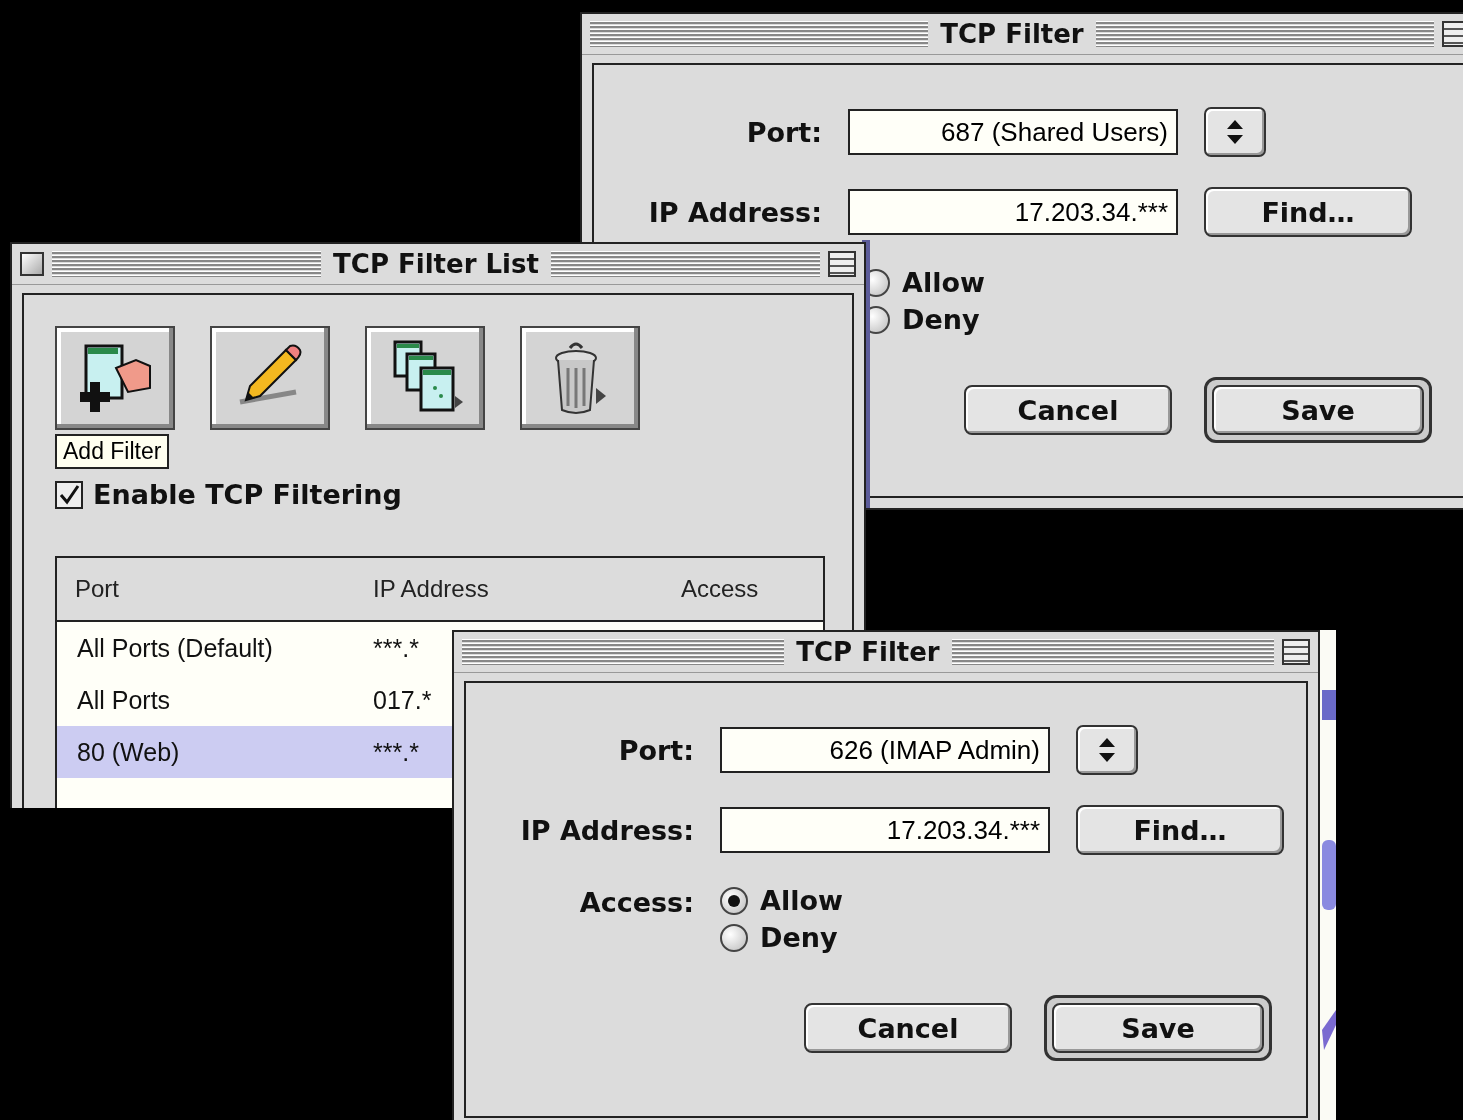 Image resolution: width=1463 pixels, height=1120 pixels. I want to click on field-label: Access:, so click(636, 902).